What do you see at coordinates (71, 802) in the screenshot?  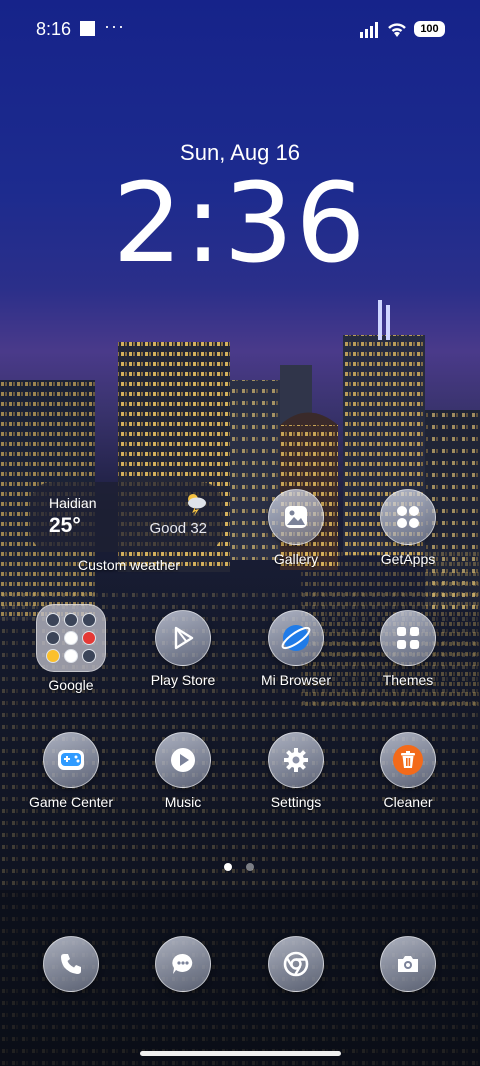 I see `app-label: Game Center` at bounding box center [71, 802].